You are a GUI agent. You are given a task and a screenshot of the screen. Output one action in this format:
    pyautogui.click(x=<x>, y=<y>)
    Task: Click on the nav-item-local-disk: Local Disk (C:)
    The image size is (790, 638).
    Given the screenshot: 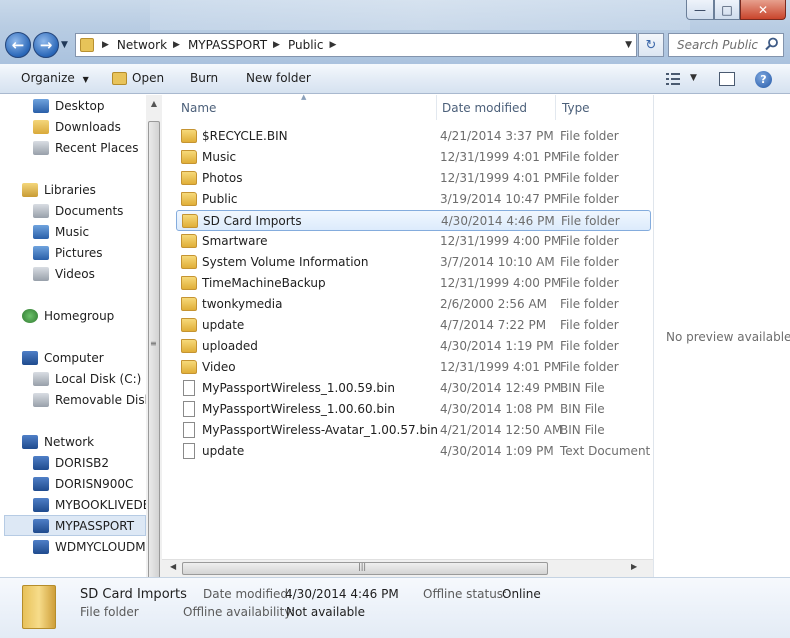 What is the action you would take?
    pyautogui.click(x=97, y=378)
    